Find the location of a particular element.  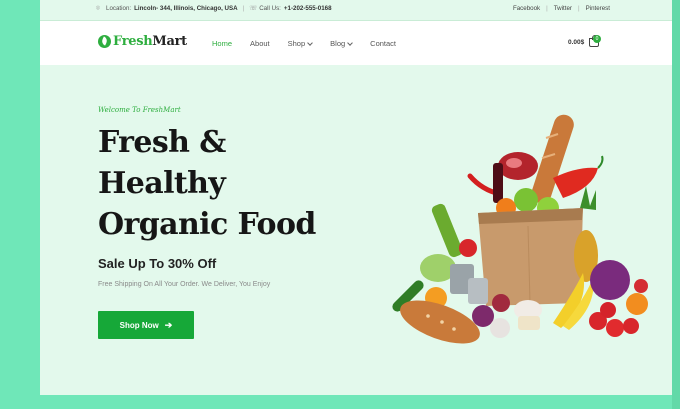

hero-title: Fresh & Healthy Organic Food is located at coordinates (228, 183).